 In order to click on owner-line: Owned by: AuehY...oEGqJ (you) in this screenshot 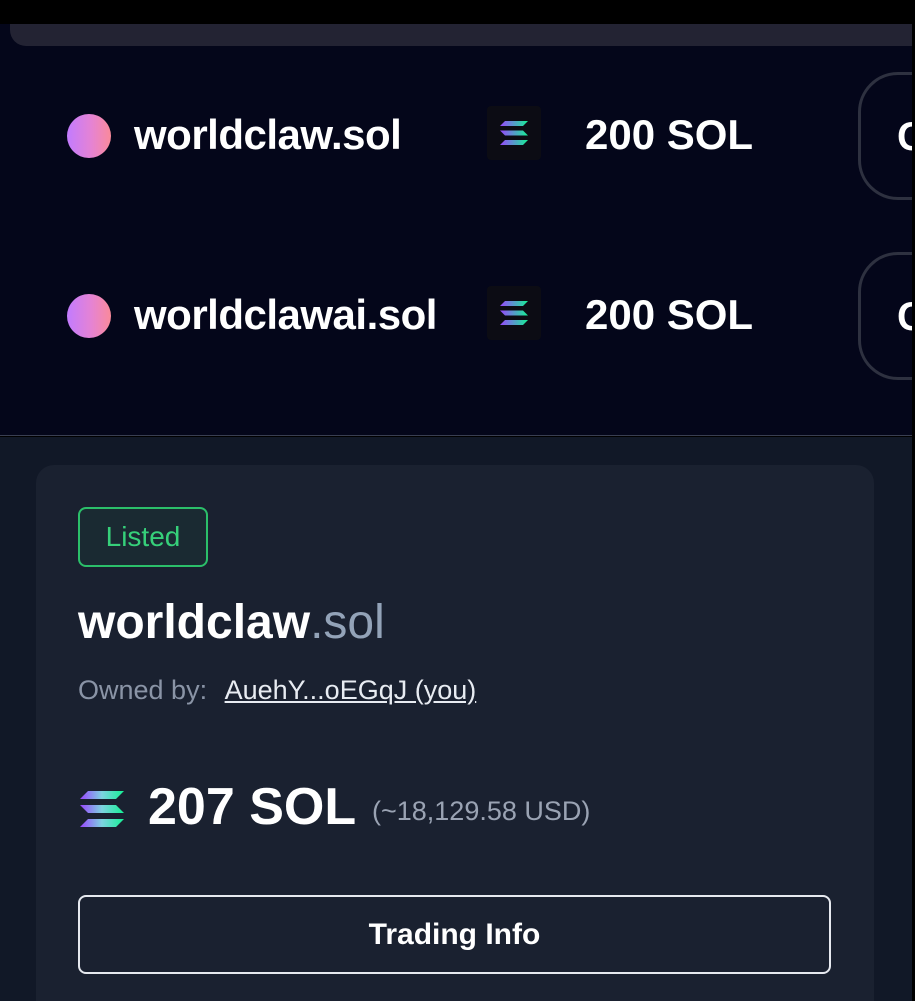, I will do `click(277, 690)`.